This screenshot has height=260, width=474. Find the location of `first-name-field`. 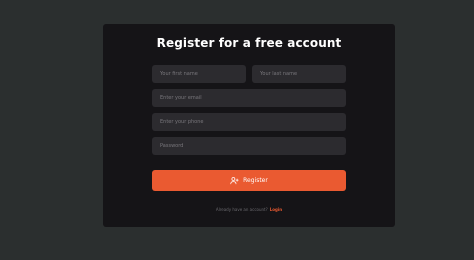

first-name-field is located at coordinates (199, 74).